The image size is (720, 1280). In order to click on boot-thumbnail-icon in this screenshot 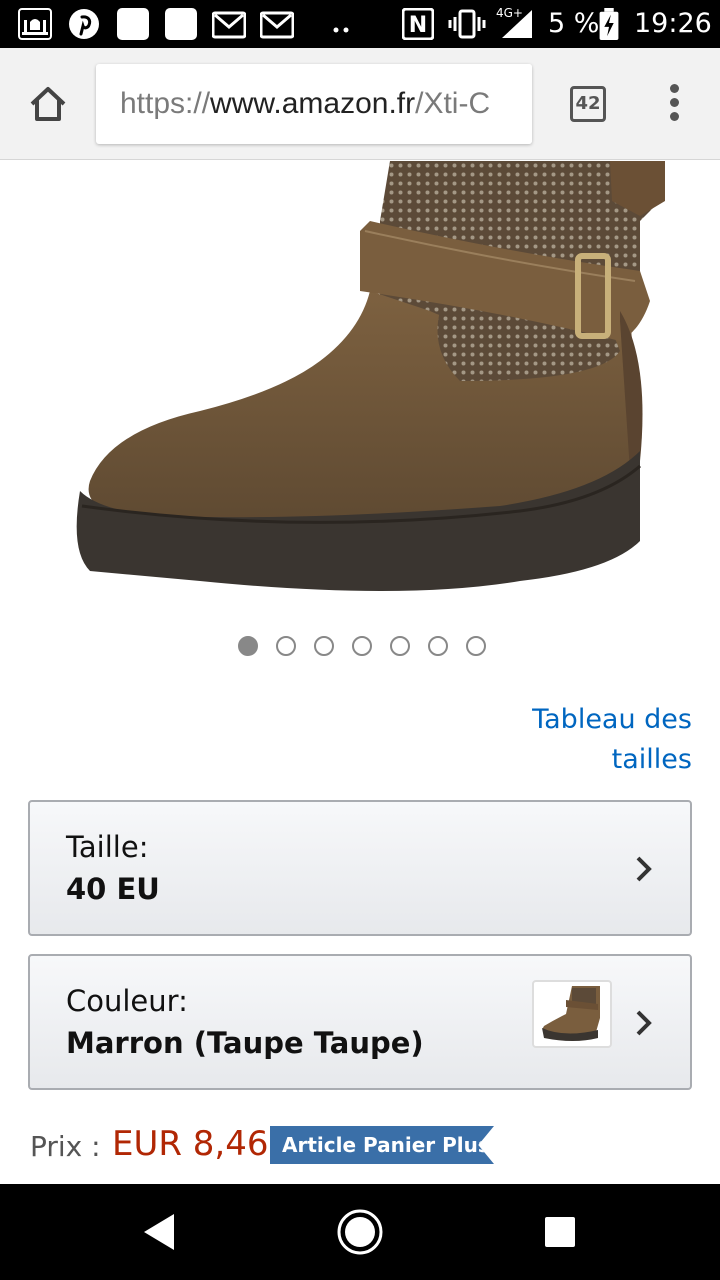, I will do `click(571, 1013)`.